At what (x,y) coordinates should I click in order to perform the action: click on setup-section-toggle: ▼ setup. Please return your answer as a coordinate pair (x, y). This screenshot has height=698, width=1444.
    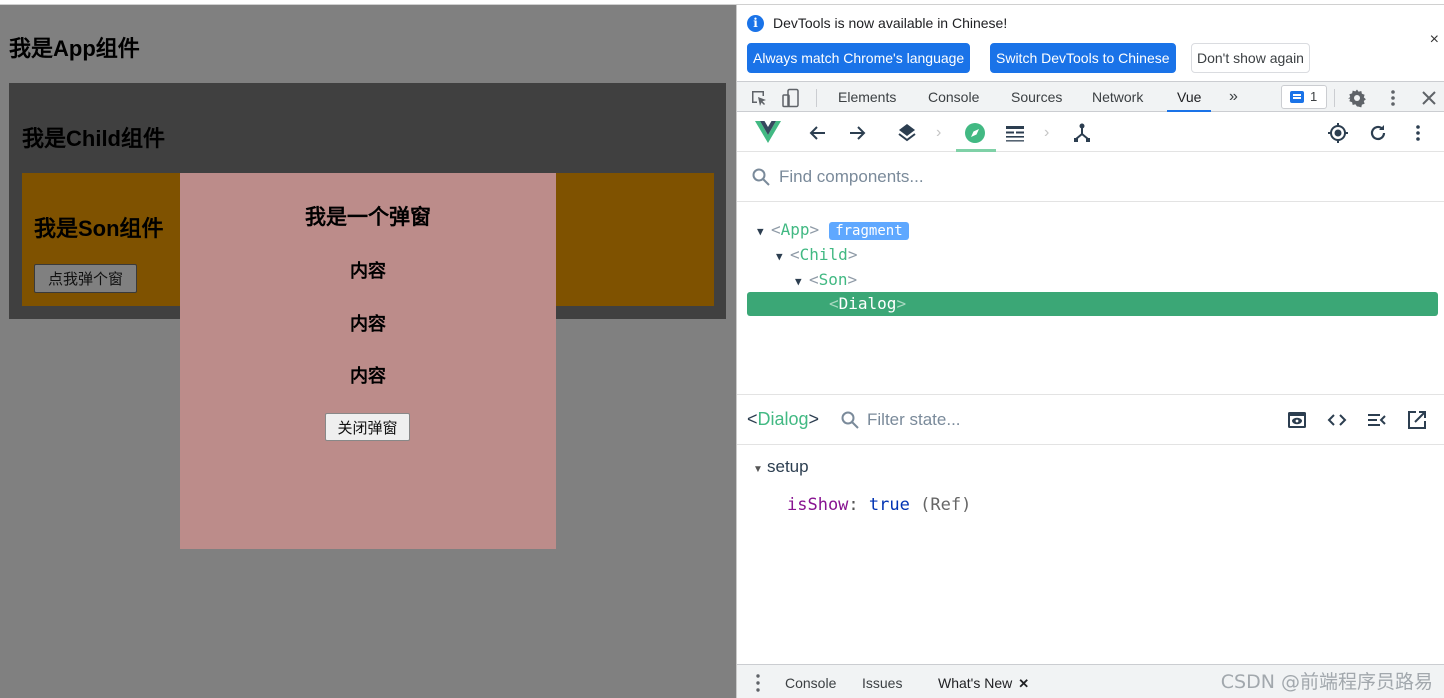
    Looking at the image, I should click on (781, 467).